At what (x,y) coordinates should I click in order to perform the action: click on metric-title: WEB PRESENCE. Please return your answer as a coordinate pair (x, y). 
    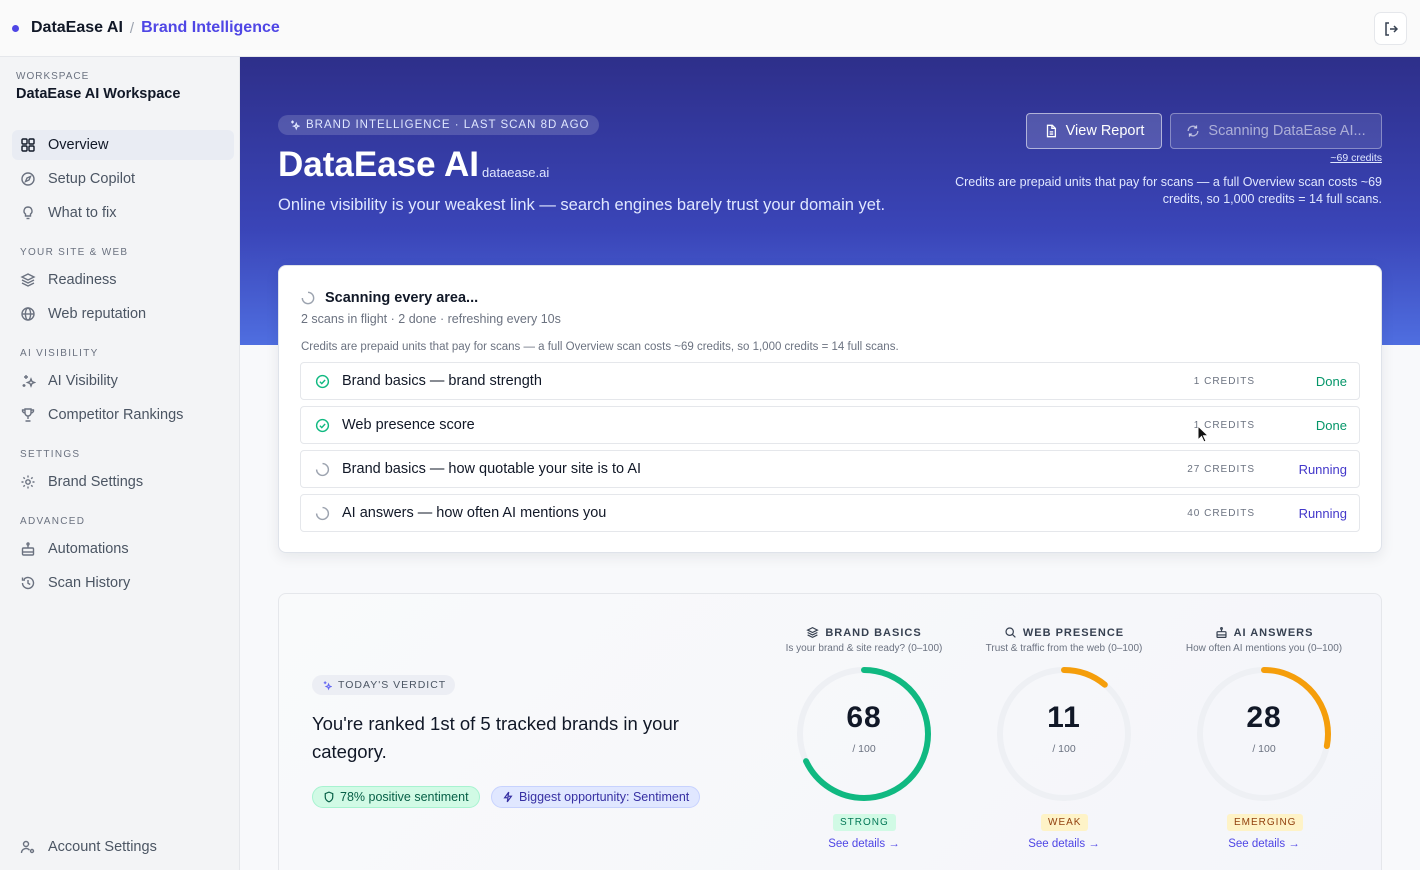
    Looking at the image, I should click on (1064, 632).